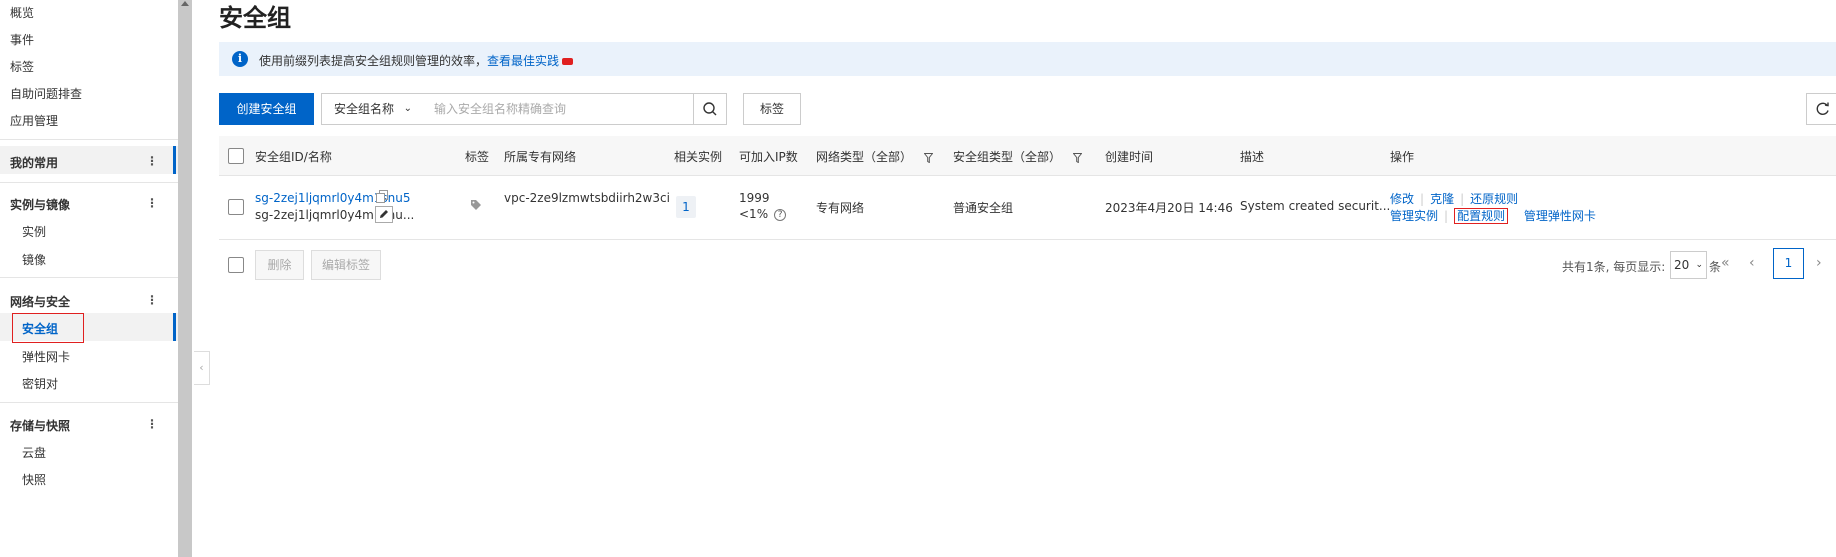 This screenshot has height=557, width=1836. I want to click on security-group-type: 普通安全组, so click(983, 208).